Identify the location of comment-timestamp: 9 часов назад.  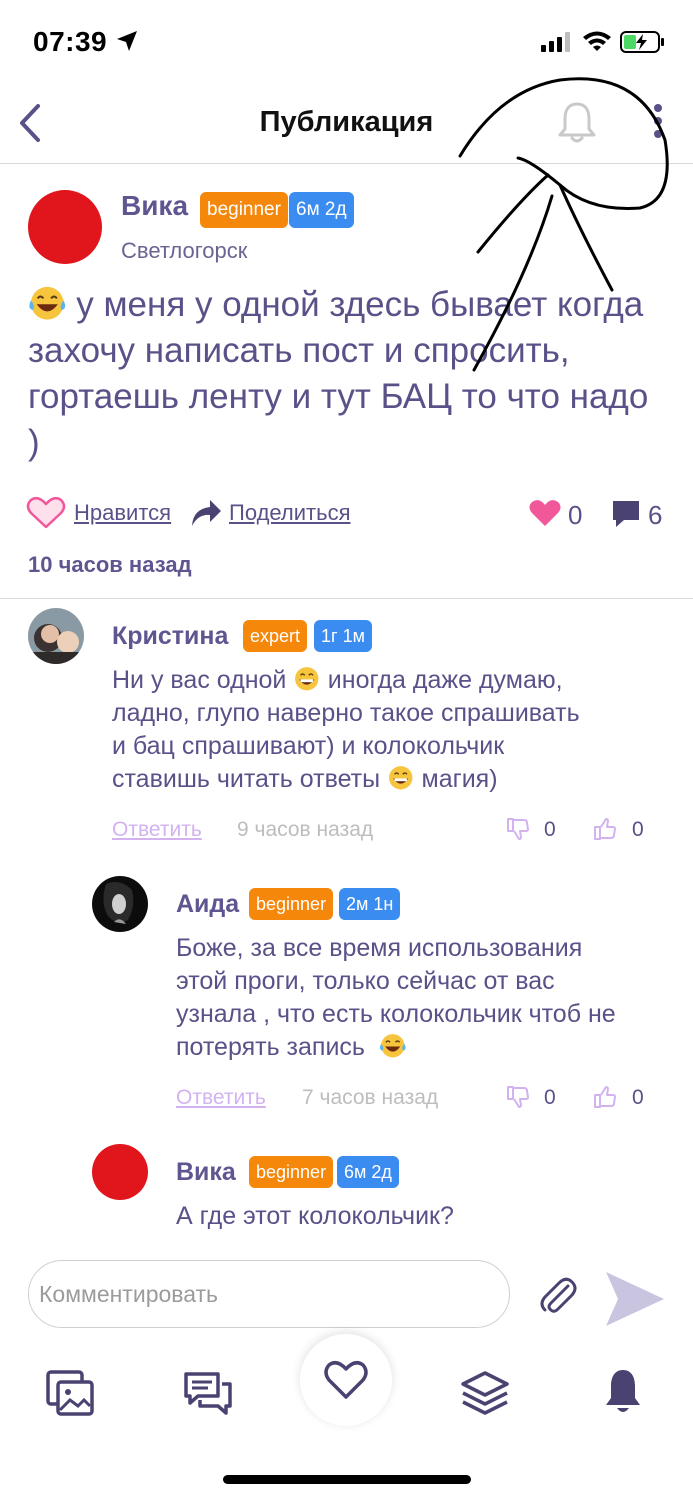
(305, 829).